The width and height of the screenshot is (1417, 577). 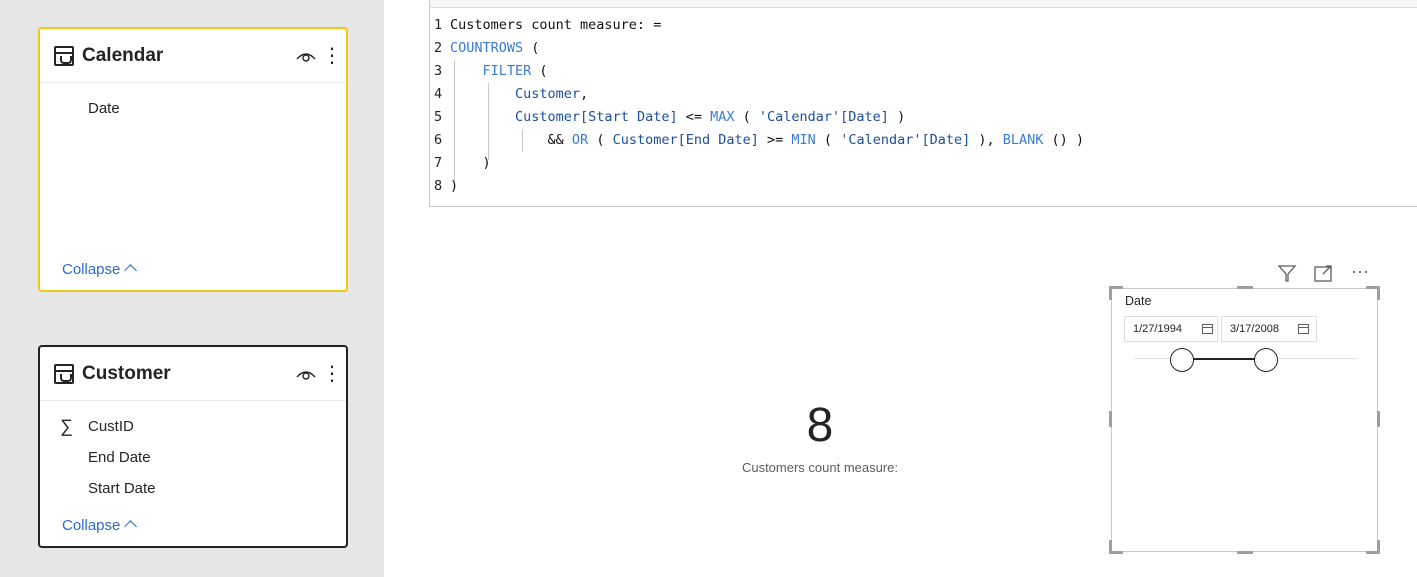 What do you see at coordinates (775, 140) in the screenshot?
I see `code-token: >=` at bounding box center [775, 140].